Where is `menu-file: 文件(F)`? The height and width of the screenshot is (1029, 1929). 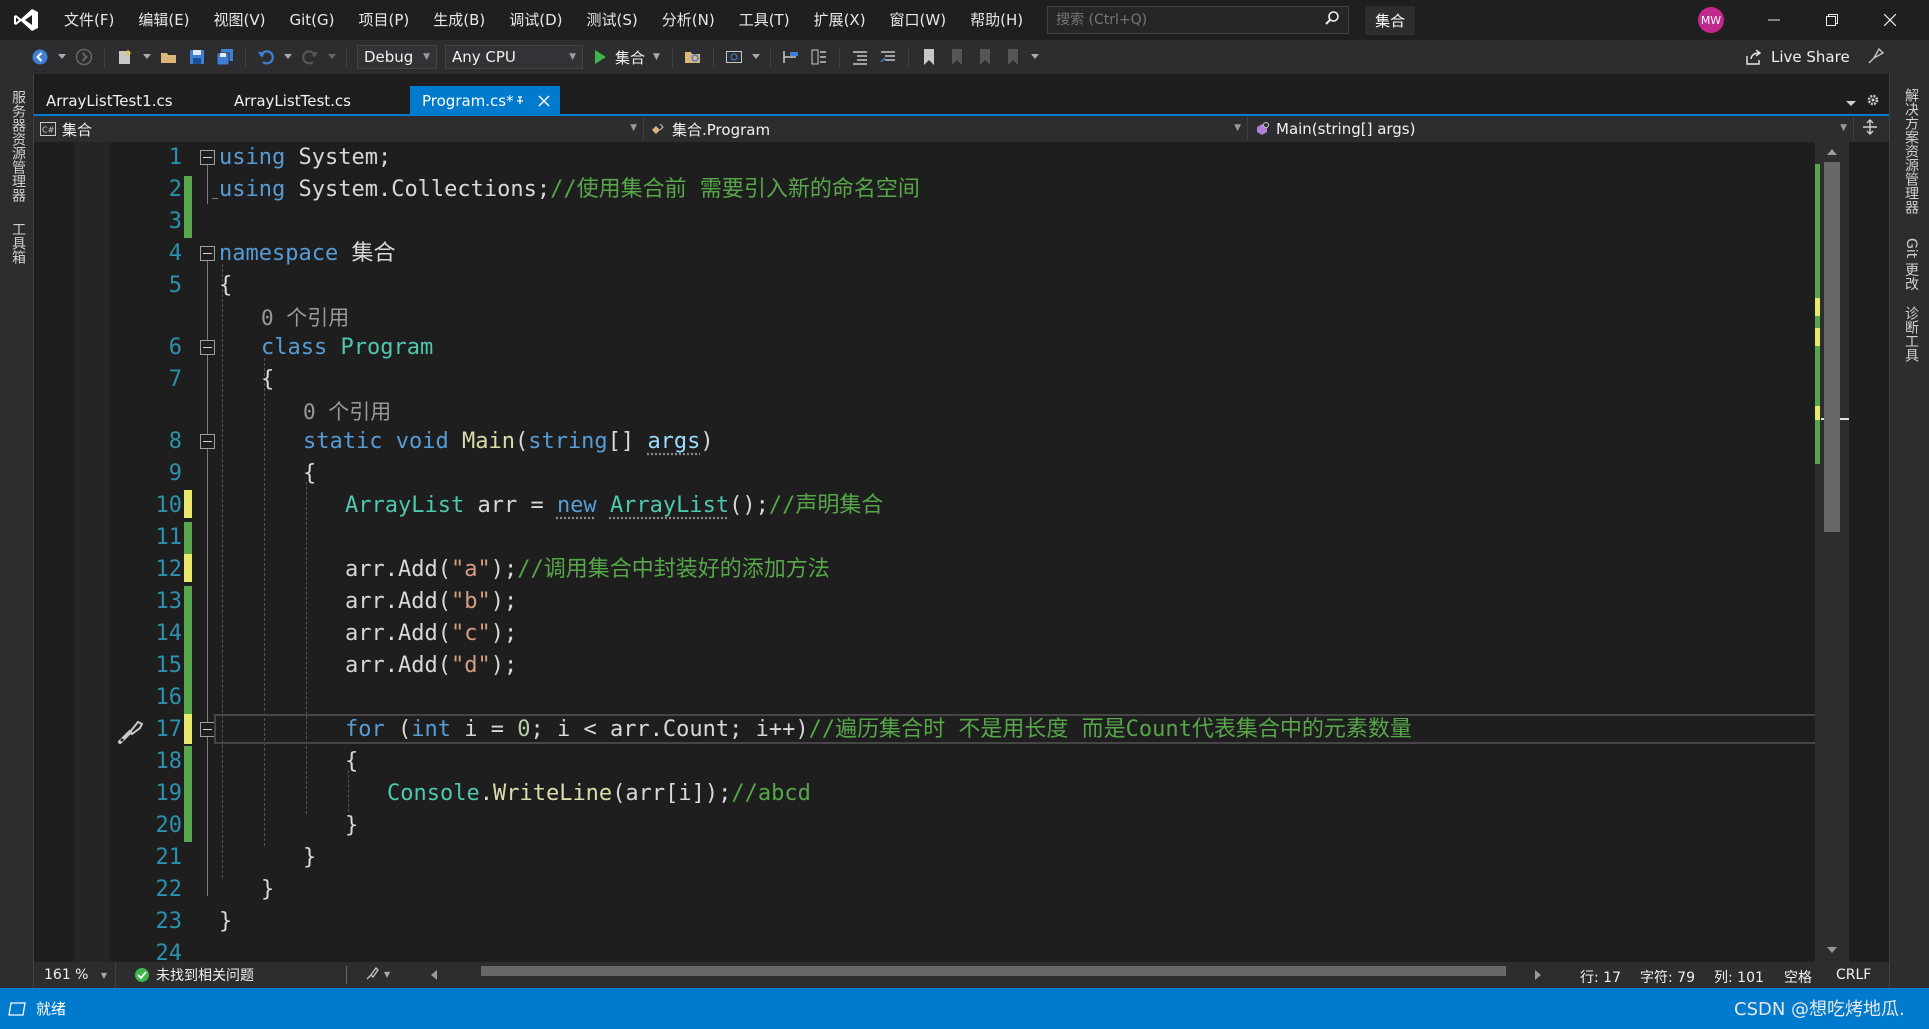 menu-file: 文件(F) is located at coordinates (89, 20).